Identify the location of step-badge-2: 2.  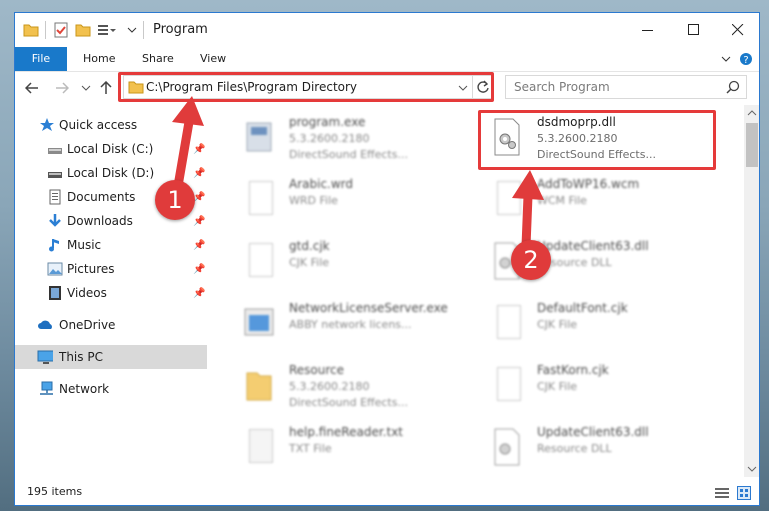
(531, 260).